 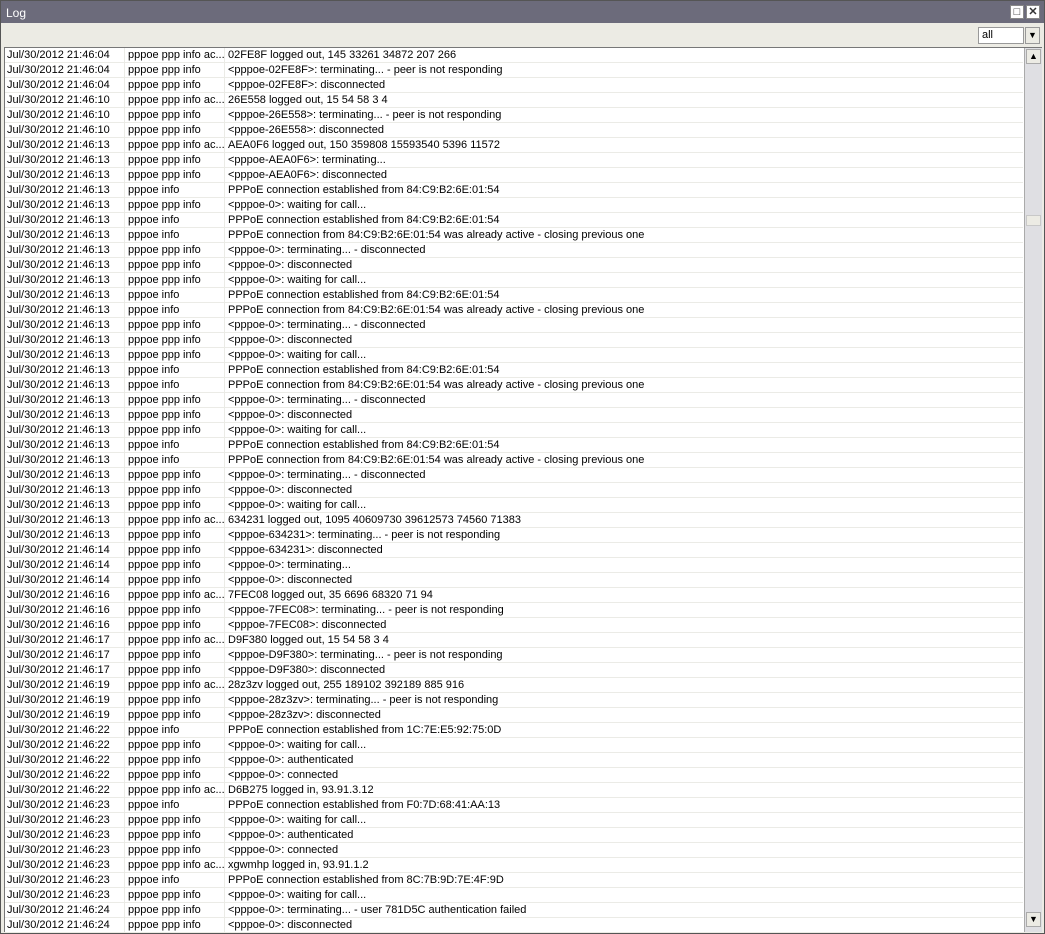 I want to click on log-message: <pppoe-0>: disconnected, so click(x=290, y=925).